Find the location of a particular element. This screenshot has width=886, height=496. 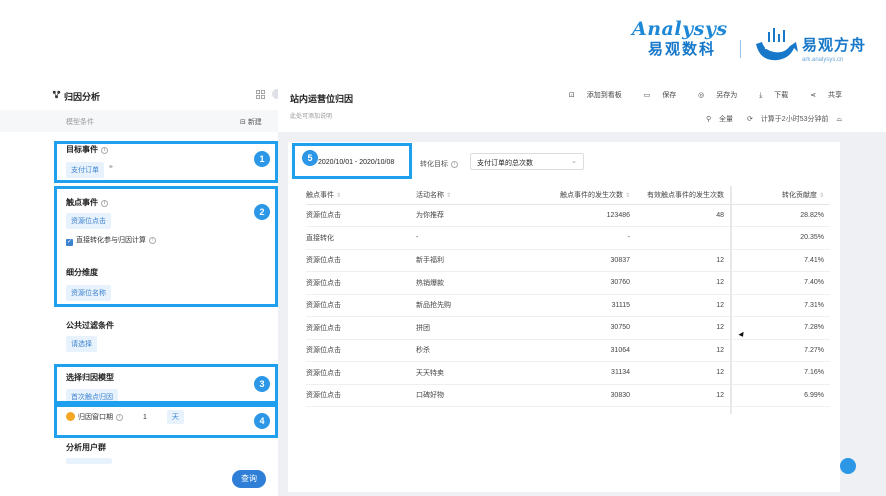

highlight-box-target is located at coordinates (166, 162).